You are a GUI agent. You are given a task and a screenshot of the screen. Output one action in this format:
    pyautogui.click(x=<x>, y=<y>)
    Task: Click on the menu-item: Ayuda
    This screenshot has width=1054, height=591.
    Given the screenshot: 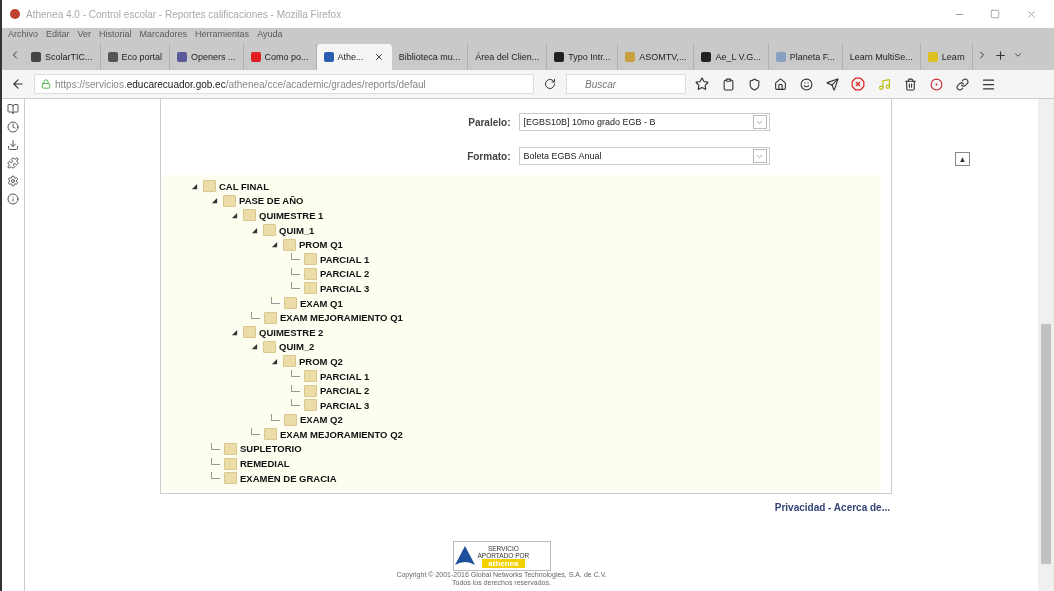 What is the action you would take?
    pyautogui.click(x=270, y=34)
    